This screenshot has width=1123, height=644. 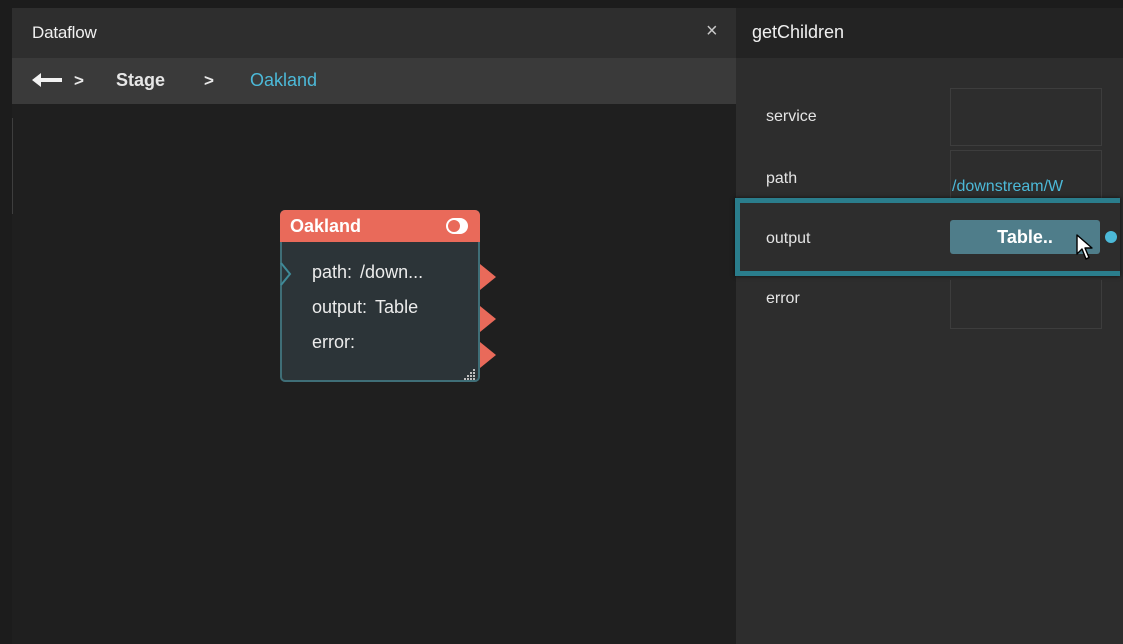 What do you see at coordinates (340, 307) in the screenshot?
I see `node-row-label: output:` at bounding box center [340, 307].